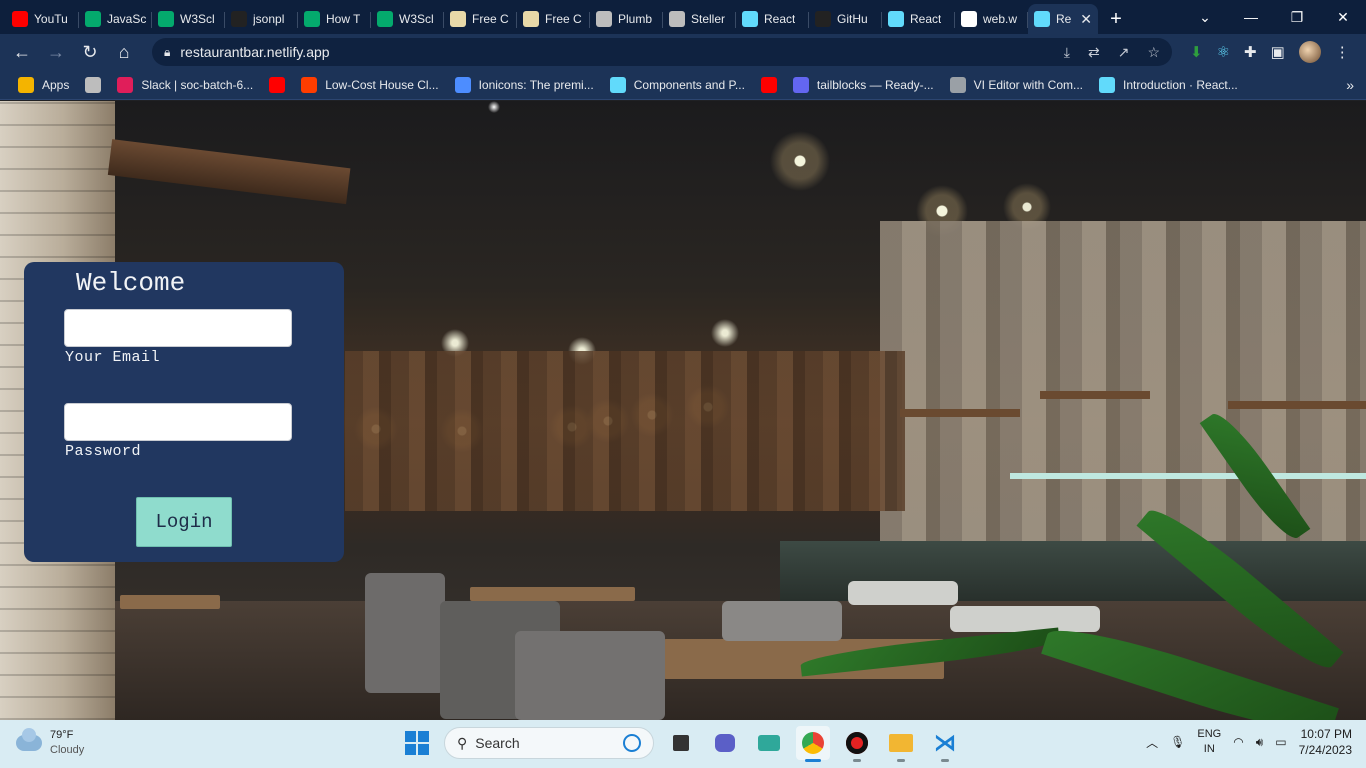  Describe the element at coordinates (334, 19) in the screenshot. I see `browser-tab: How T` at that location.